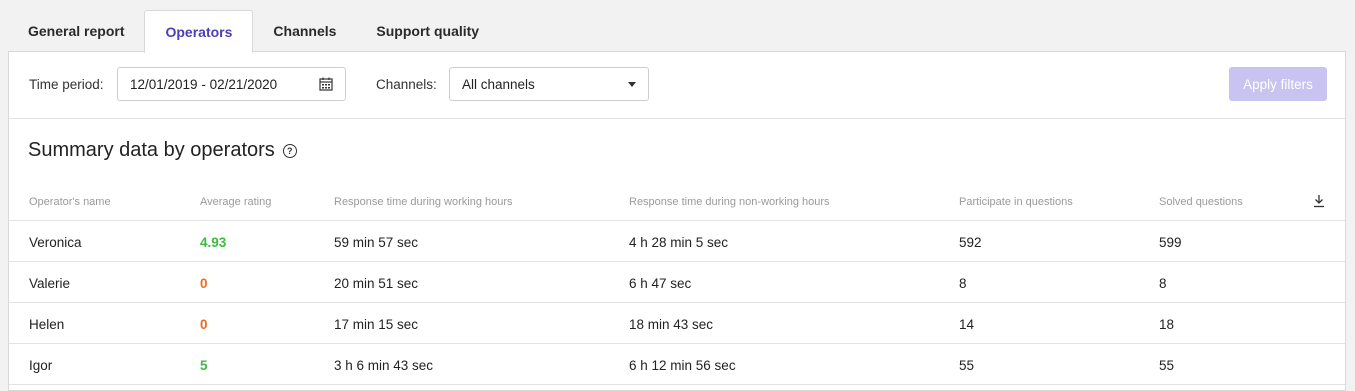 Image resolution: width=1355 pixels, height=391 pixels. I want to click on operator-name: Valerie, so click(50, 283).